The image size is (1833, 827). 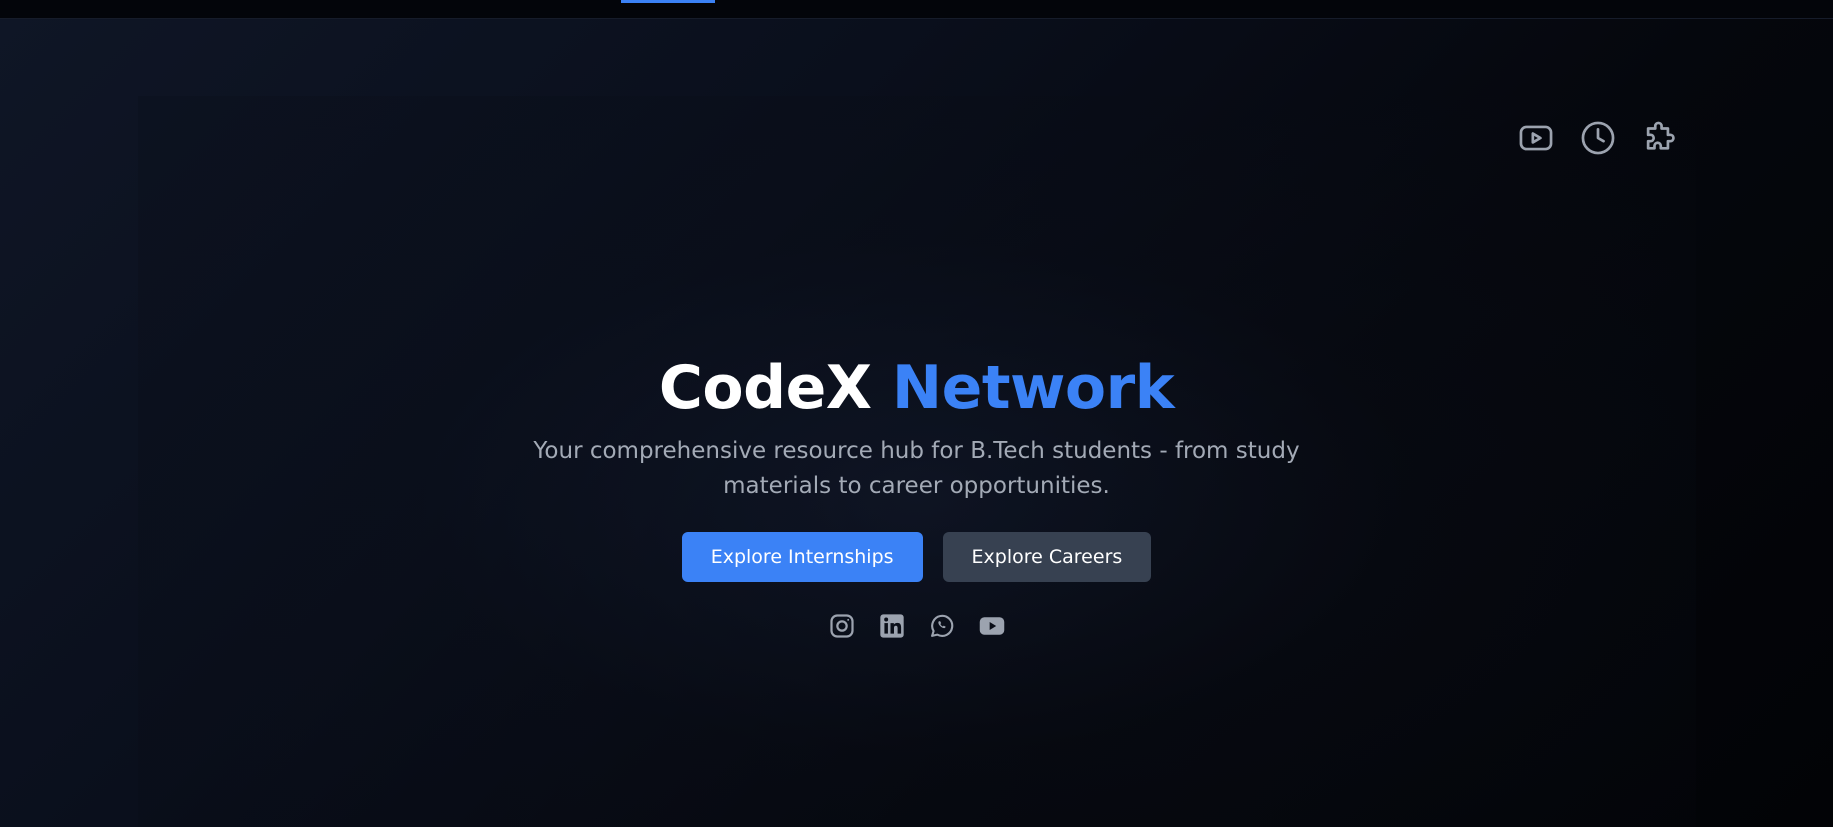 What do you see at coordinates (668, 1) in the screenshot?
I see `active-nav-indicator` at bounding box center [668, 1].